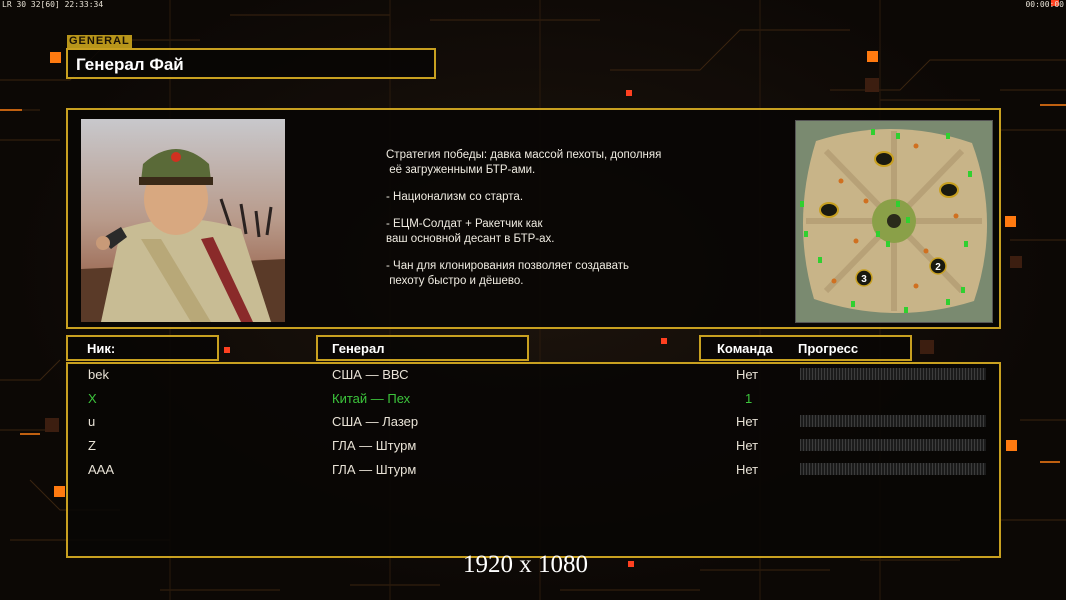  What do you see at coordinates (130, 64) in the screenshot?
I see `general-name: Генерал Фай` at bounding box center [130, 64].